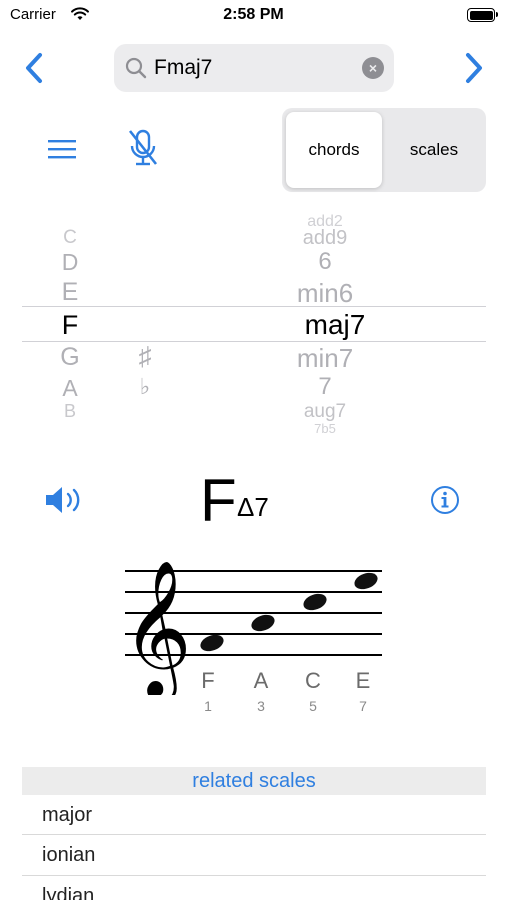 Image resolution: width=507 pixels, height=900 pixels. Describe the element at coordinates (70, 262) in the screenshot. I see `picker-note: D` at that location.